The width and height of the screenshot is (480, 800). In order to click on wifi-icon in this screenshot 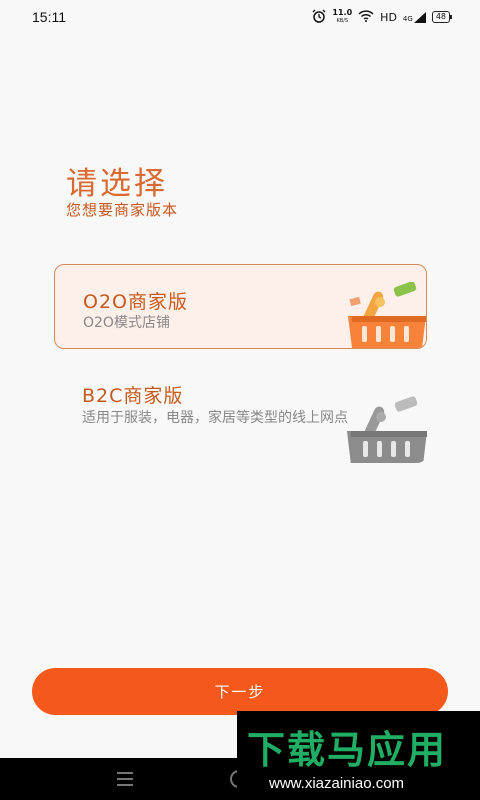, I will do `click(366, 17)`.